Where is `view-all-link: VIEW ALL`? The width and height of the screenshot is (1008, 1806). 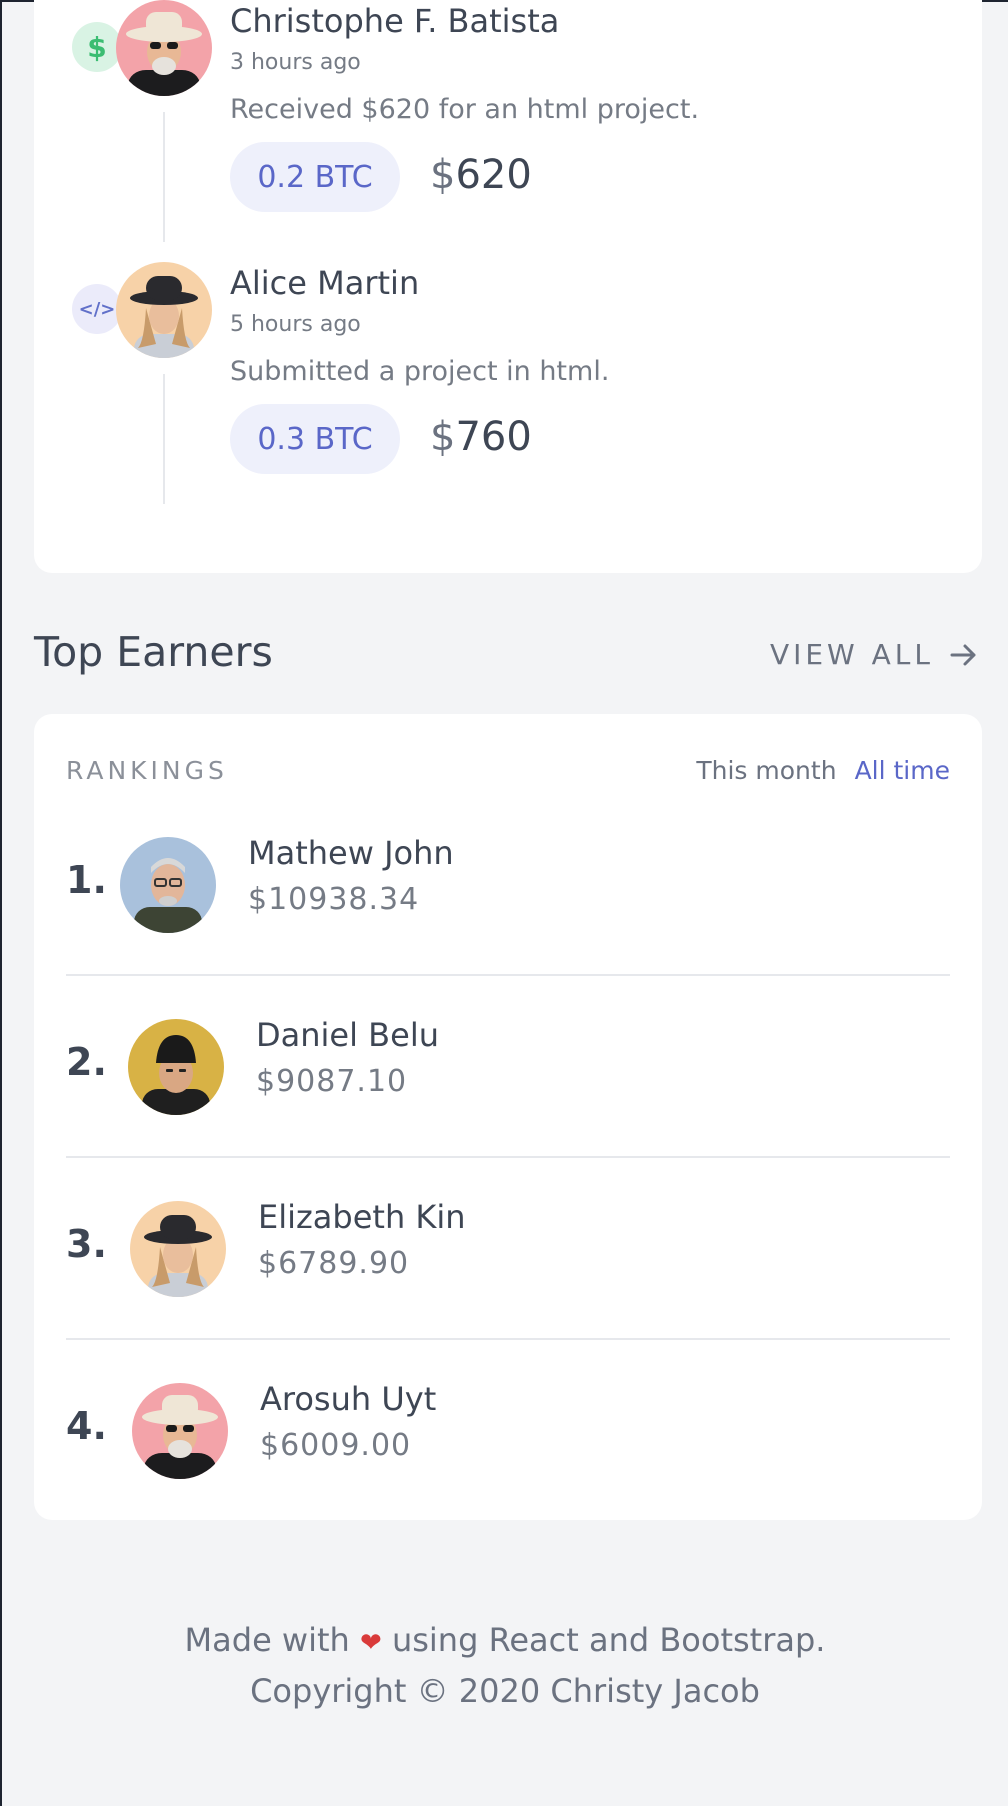
view-all-link: VIEW ALL is located at coordinates (875, 654).